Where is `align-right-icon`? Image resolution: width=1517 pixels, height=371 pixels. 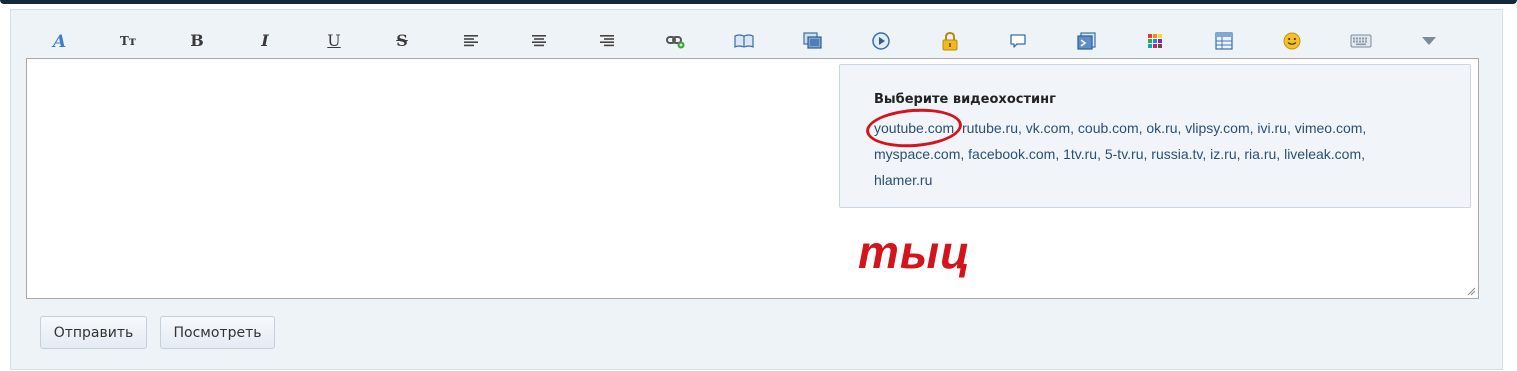 align-right-icon is located at coordinates (607, 41).